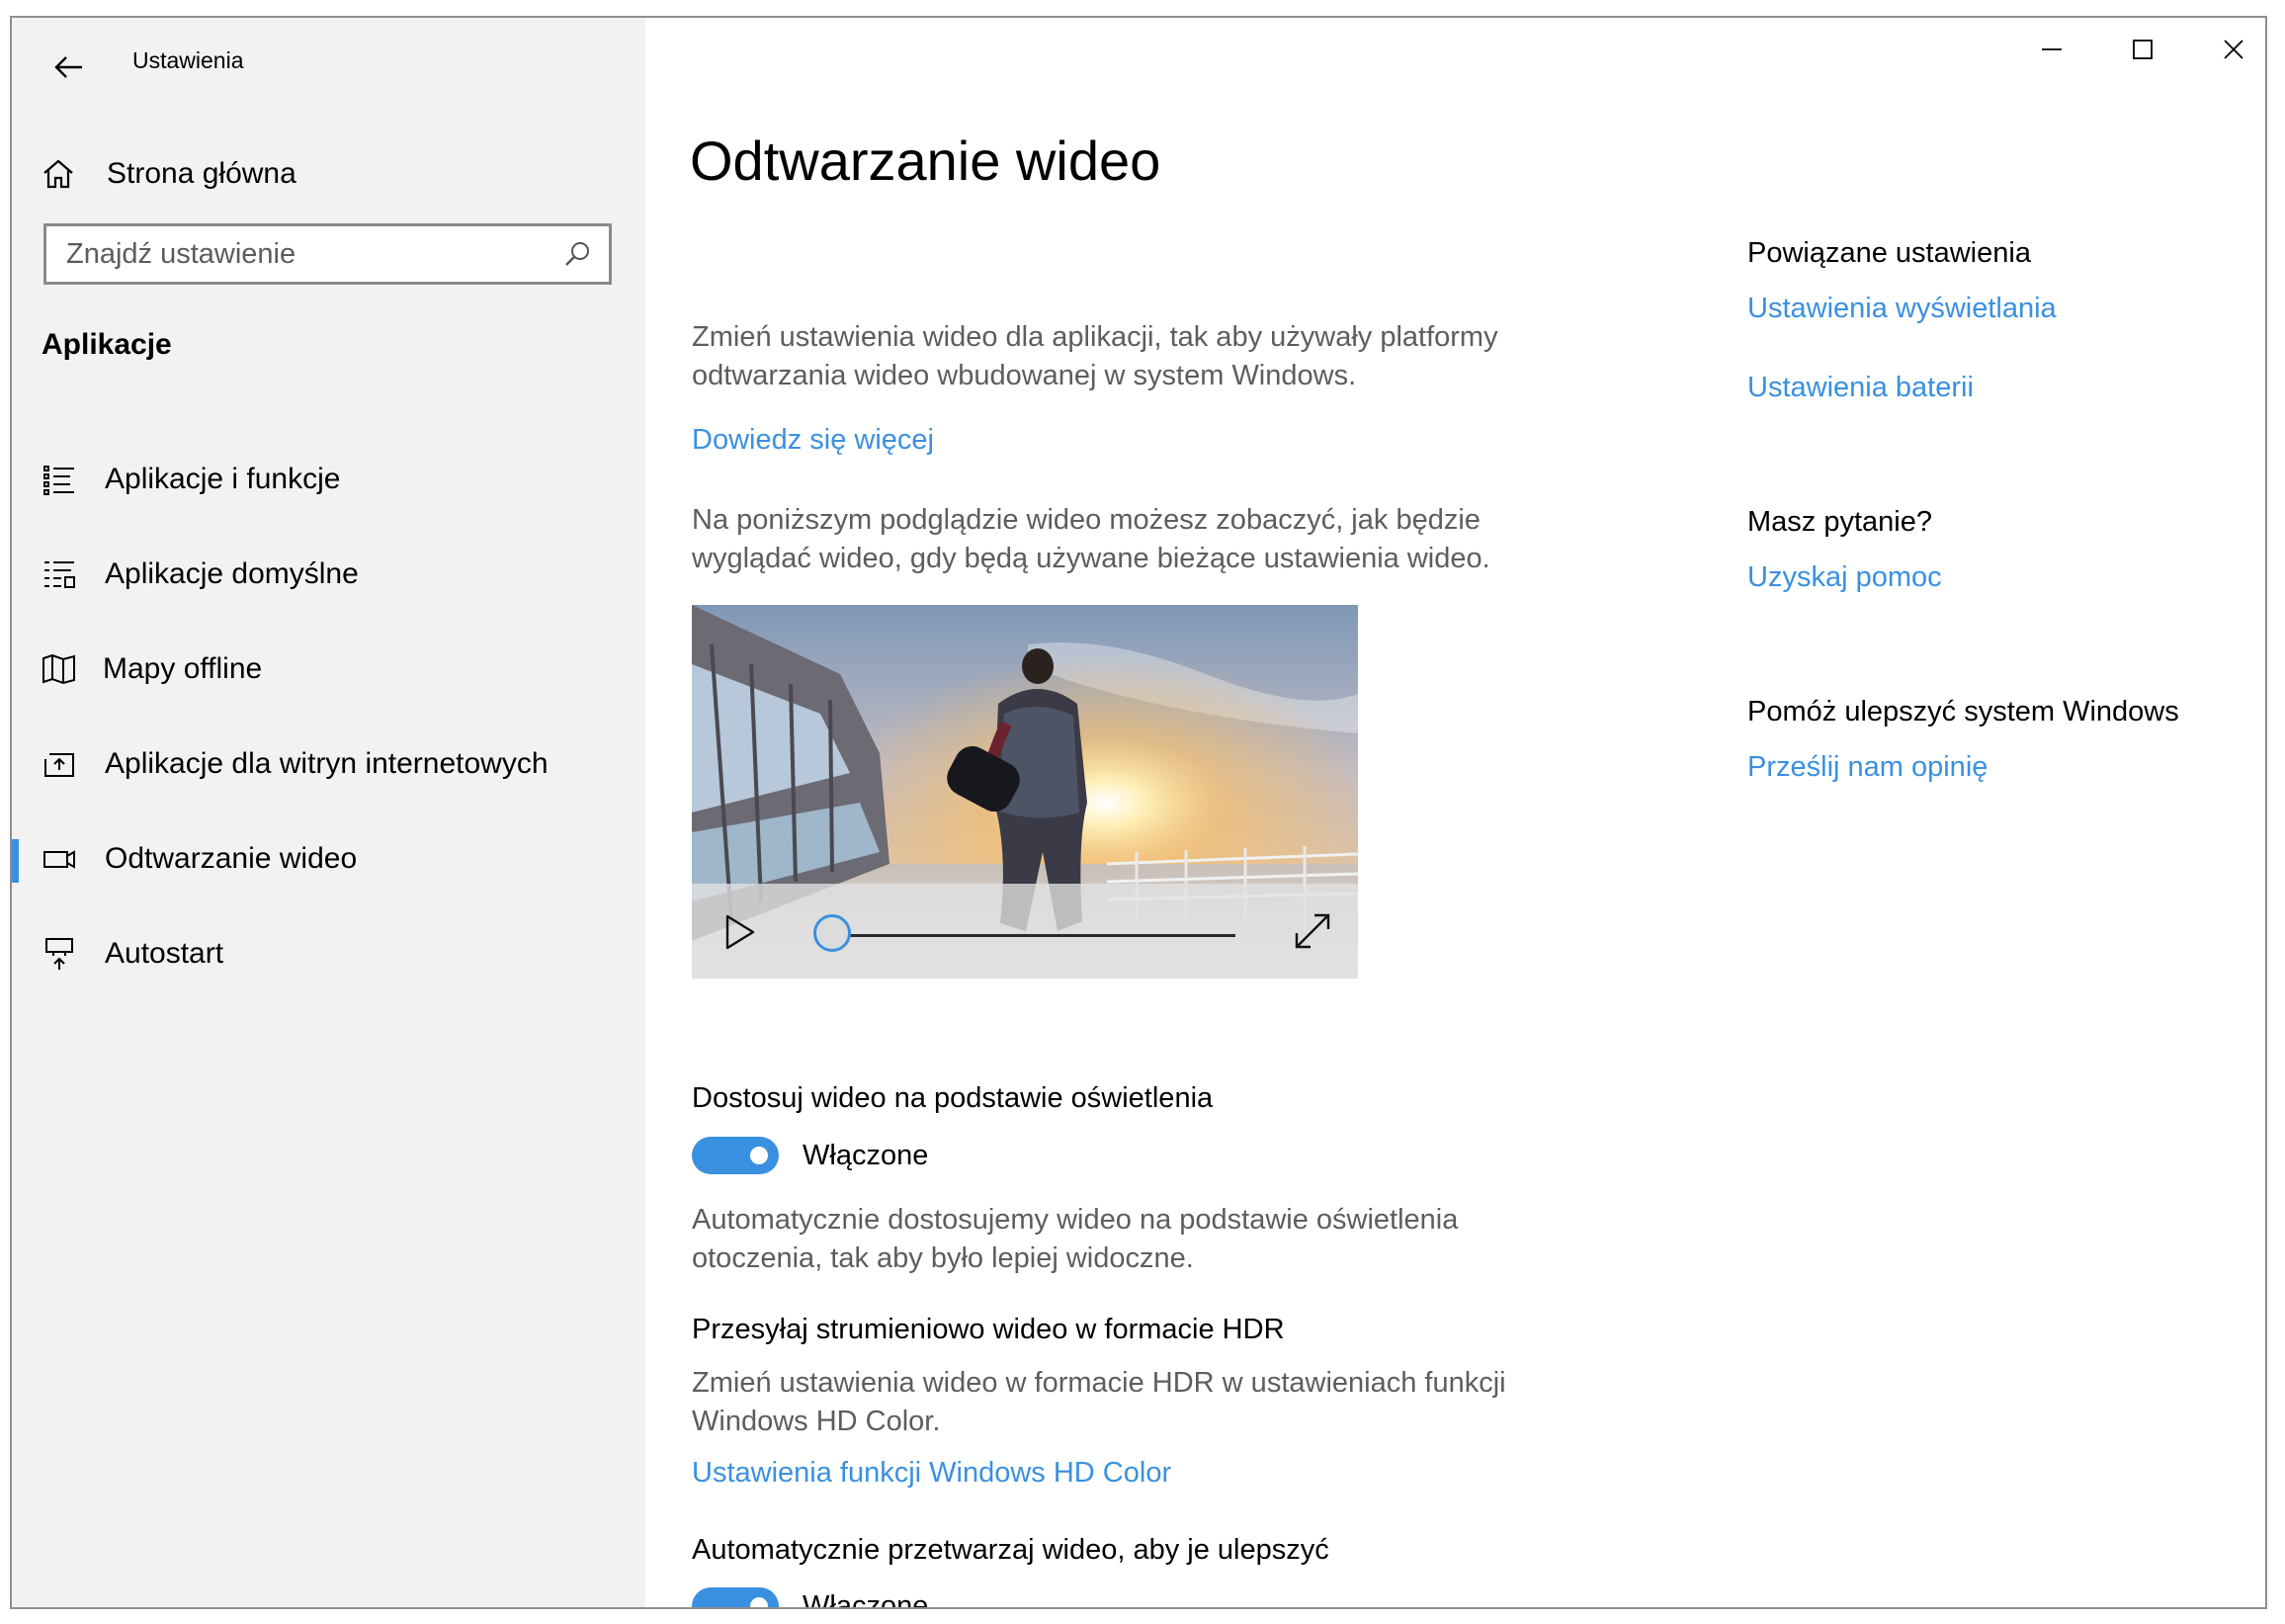 This screenshot has width=2285, height=1624. Describe the element at coordinates (735, 1155) in the screenshot. I see `lighting-toggle` at that location.